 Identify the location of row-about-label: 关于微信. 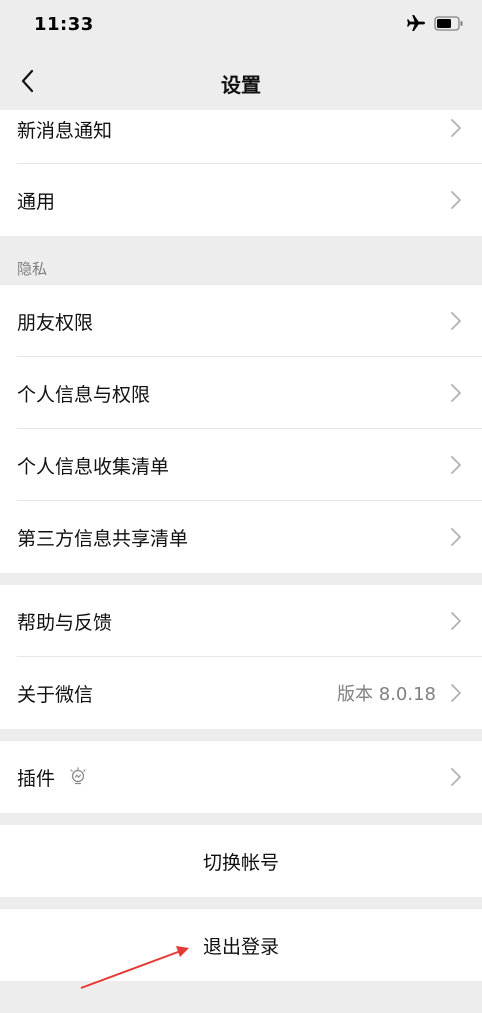
(55, 694).